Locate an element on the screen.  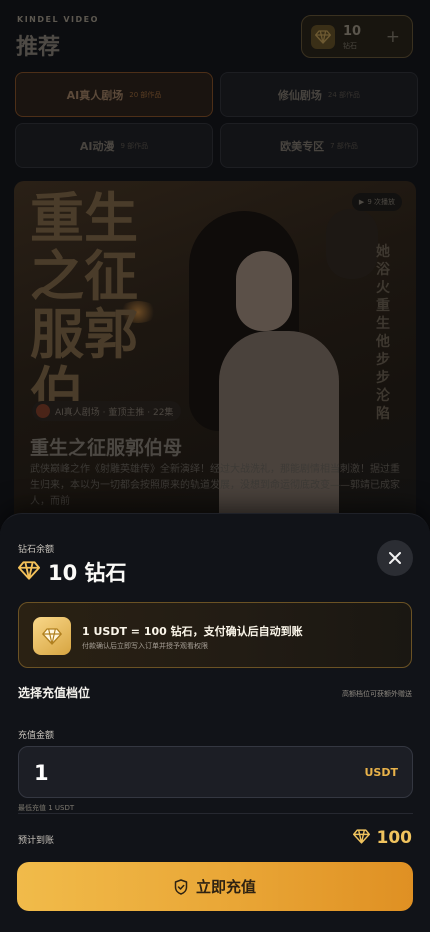
featured-tag: AI真人剧场 · 董顶主推 · 22集 is located at coordinates (107, 411).